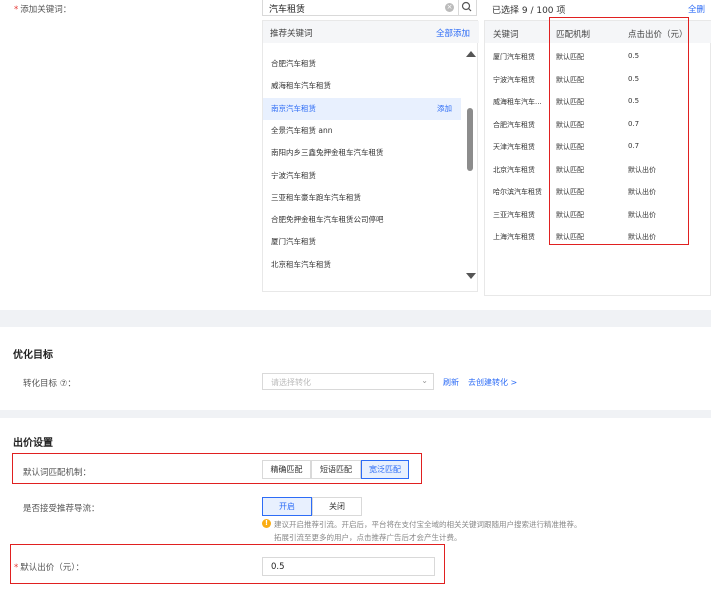  I want to click on search-button, so click(468, 8).